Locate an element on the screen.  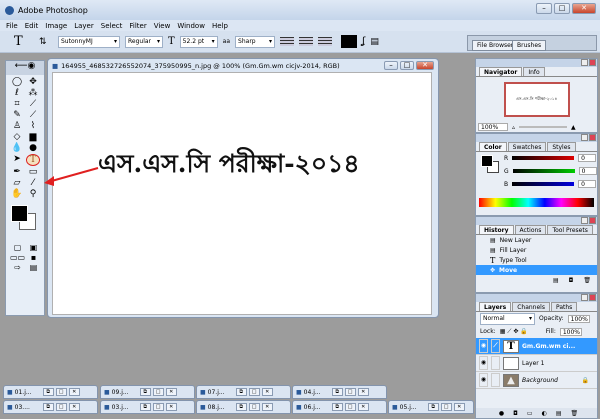
folder-icon: ▭ is located at coordinates (530, 413).